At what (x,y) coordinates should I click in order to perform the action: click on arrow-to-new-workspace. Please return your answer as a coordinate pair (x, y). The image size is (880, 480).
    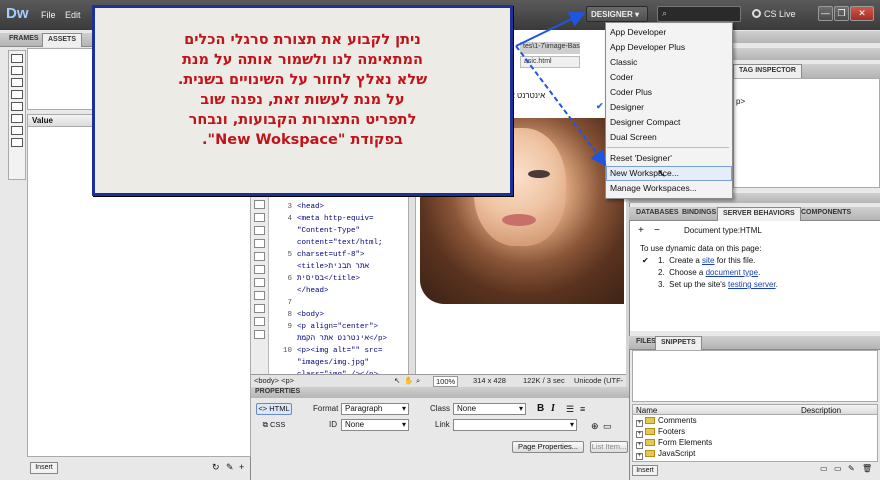
    Looking at the image, I should click on (561, 106).